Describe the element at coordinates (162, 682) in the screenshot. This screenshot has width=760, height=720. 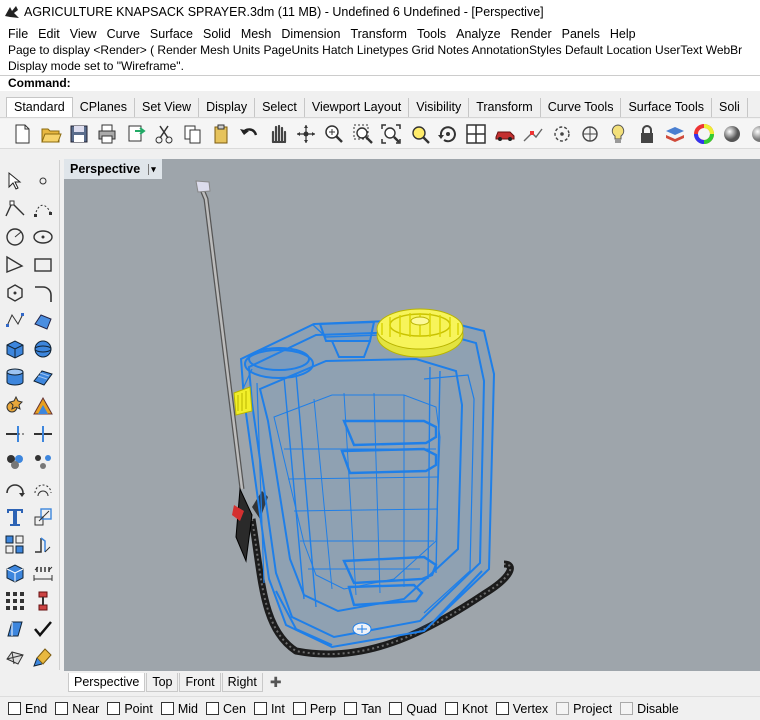
I see `view-tab-top: Top` at that location.